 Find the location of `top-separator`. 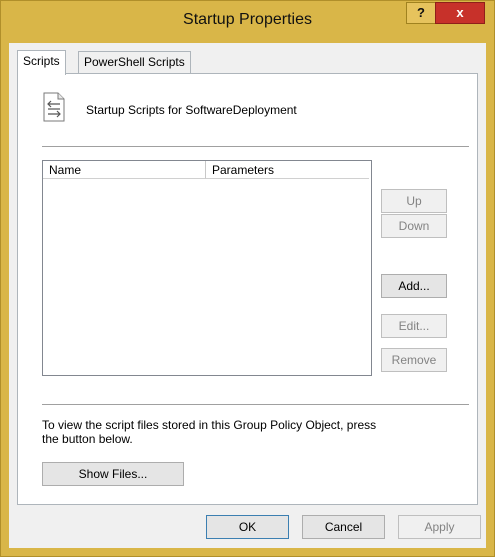

top-separator is located at coordinates (255, 146).